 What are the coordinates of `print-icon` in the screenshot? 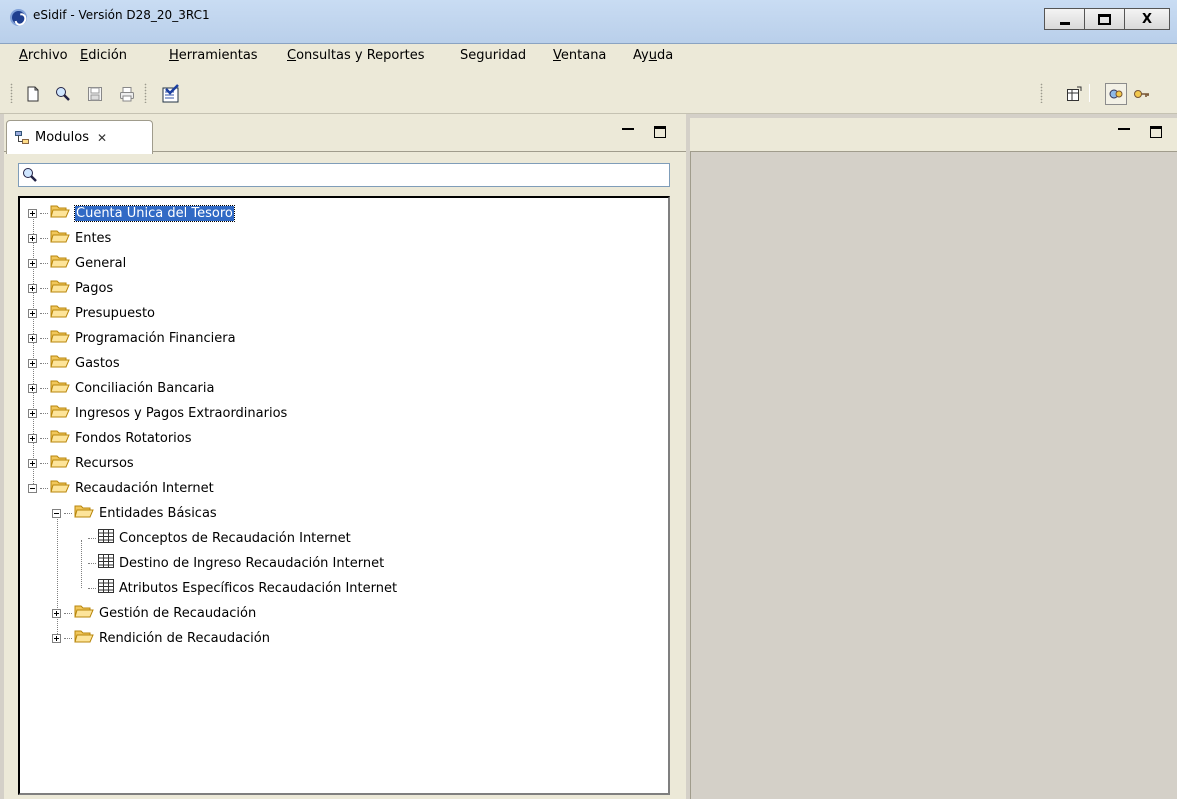 It's located at (127, 94).